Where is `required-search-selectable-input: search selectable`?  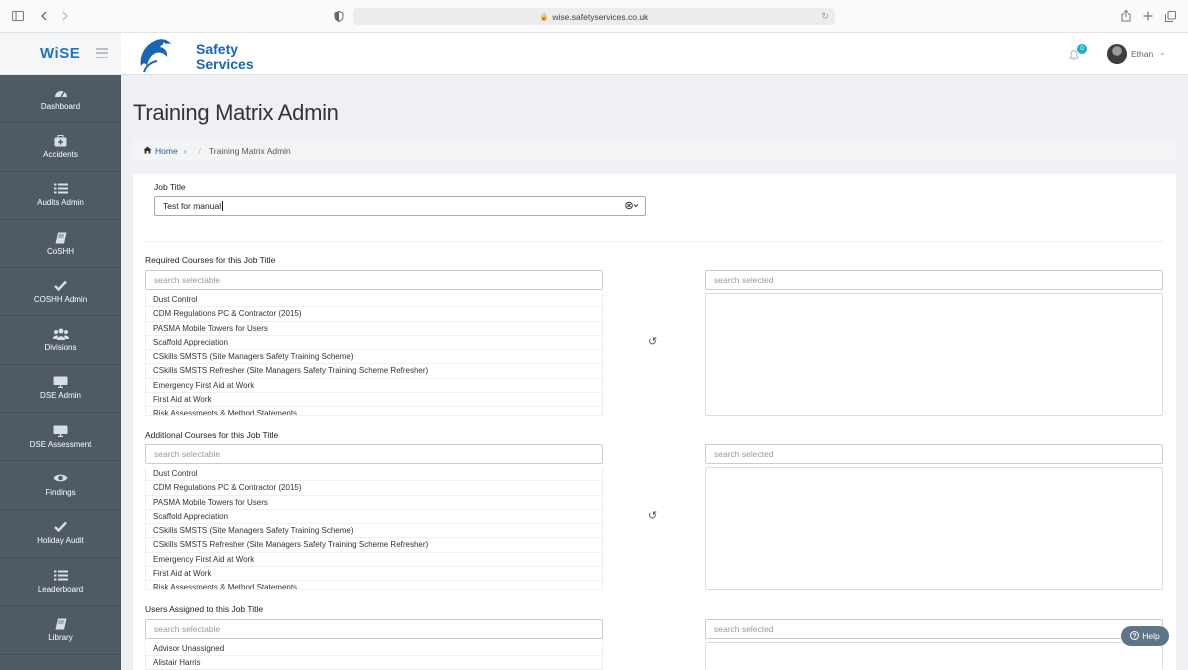 required-search-selectable-input: search selectable is located at coordinates (374, 280).